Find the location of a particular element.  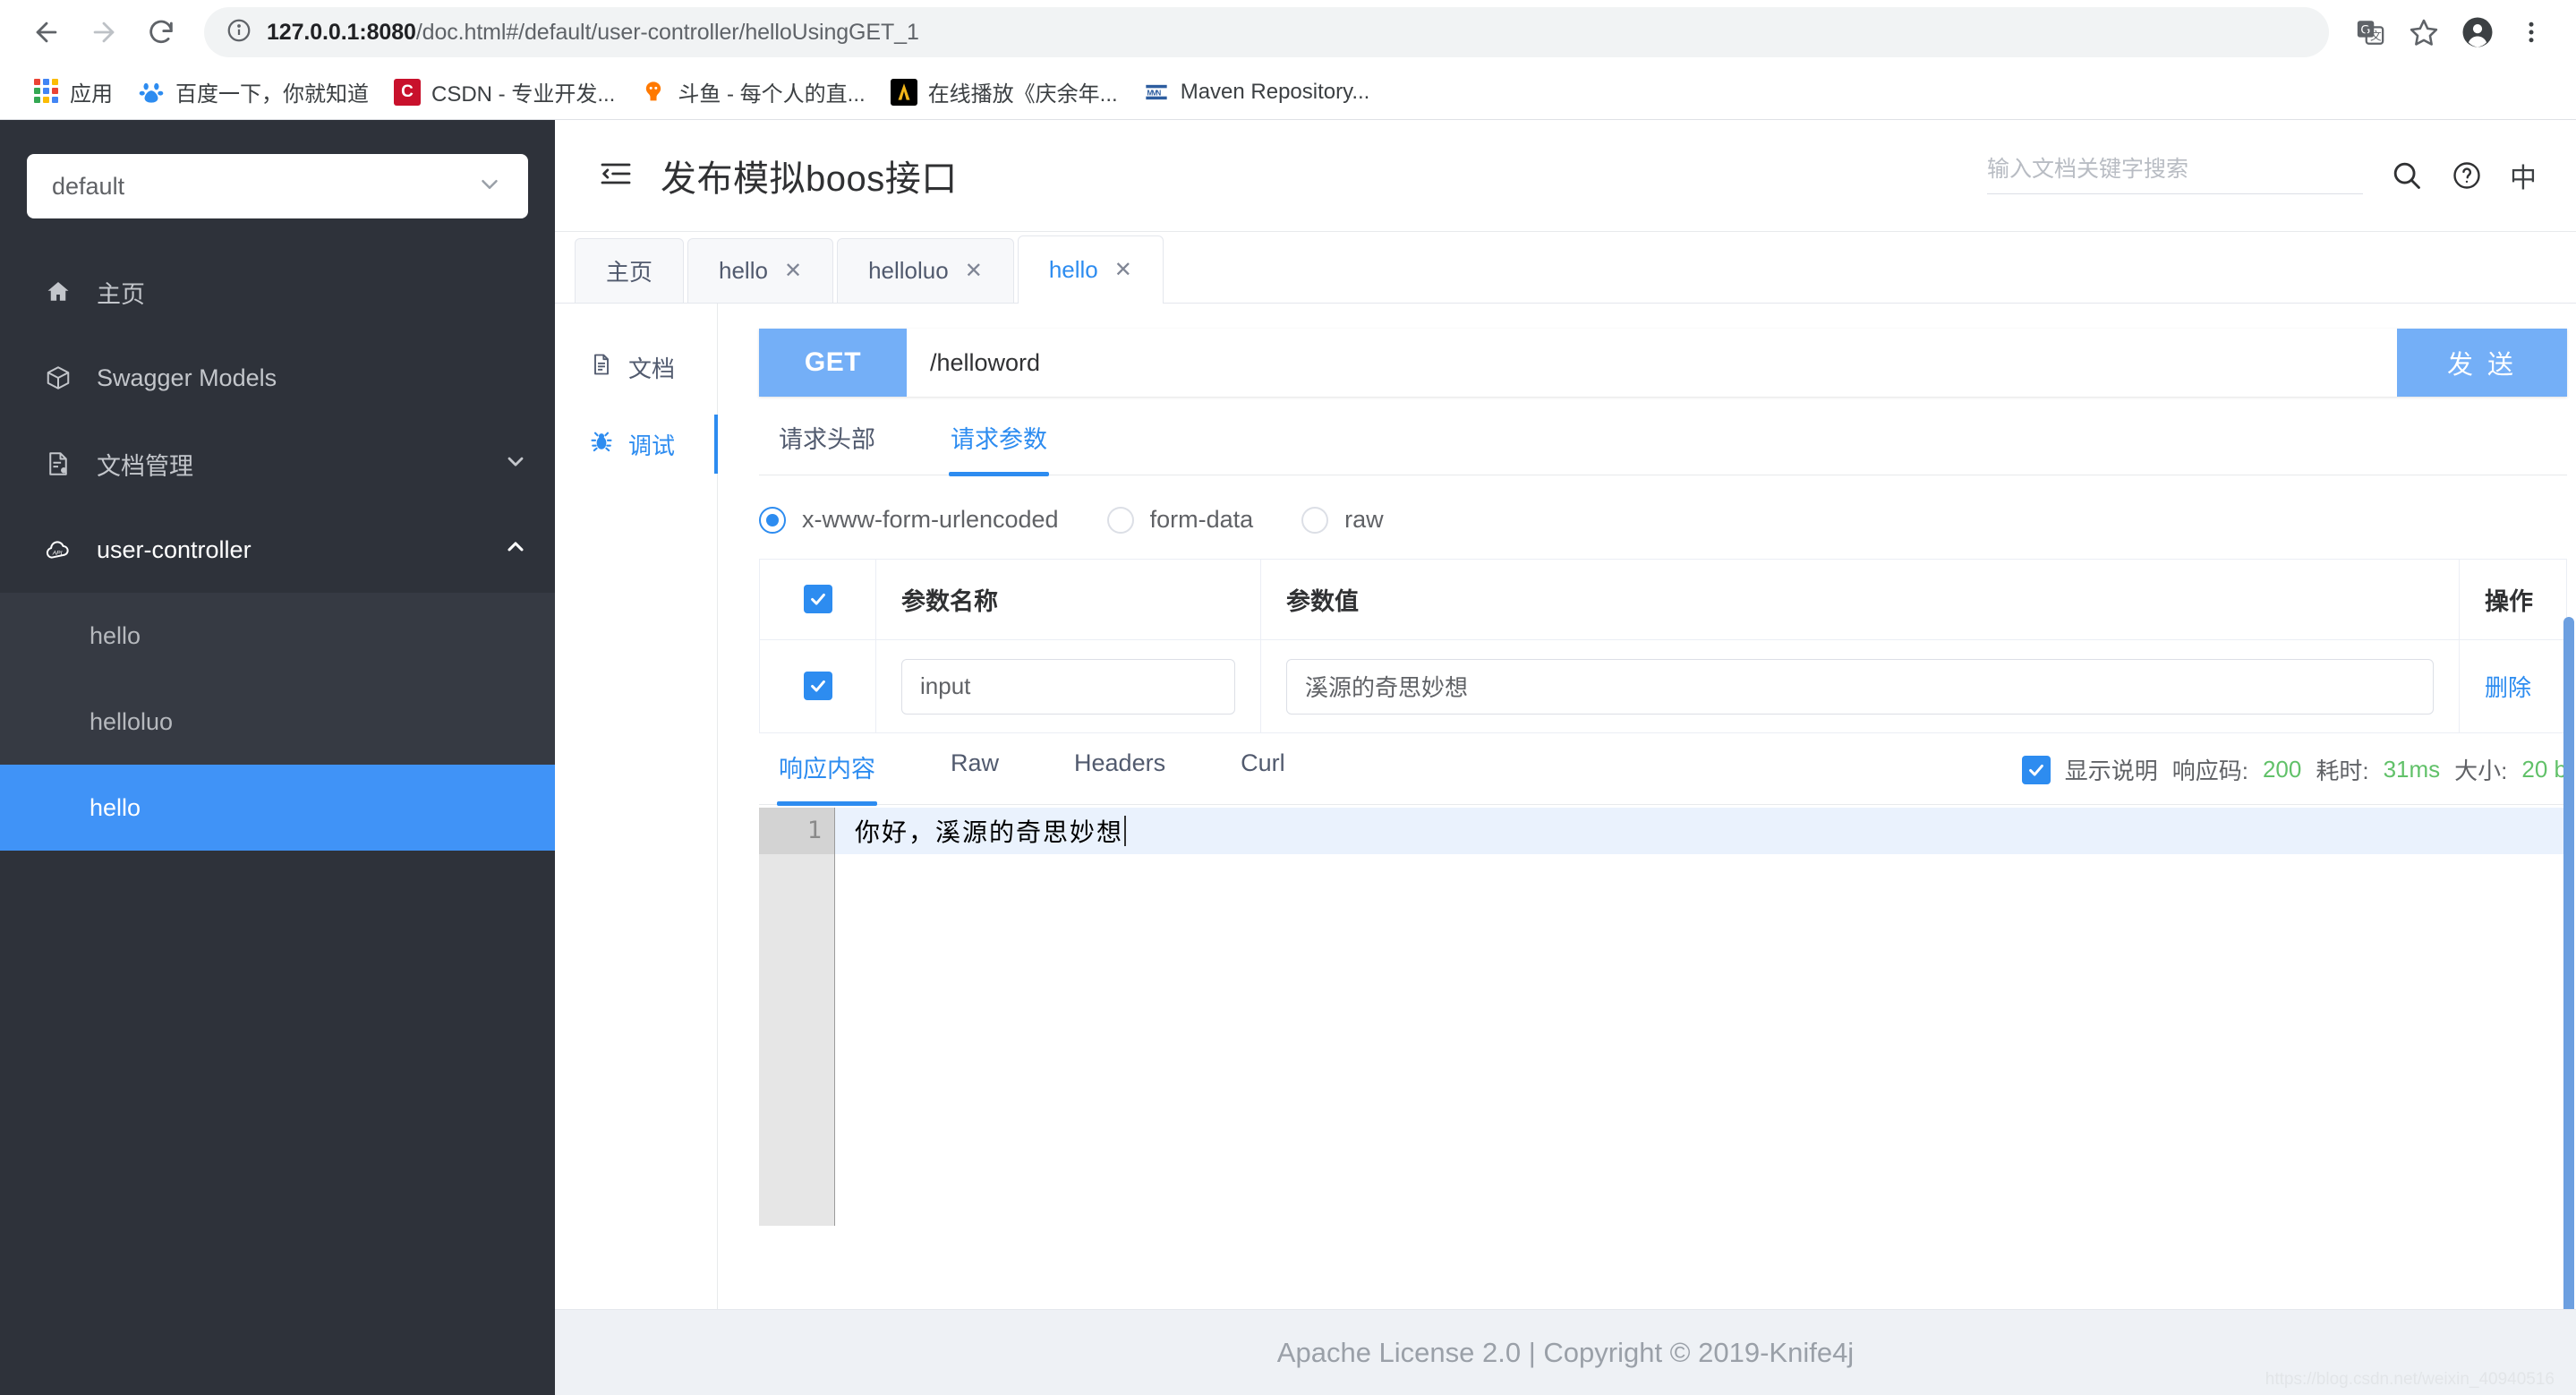

search-input is located at coordinates (2175, 170).